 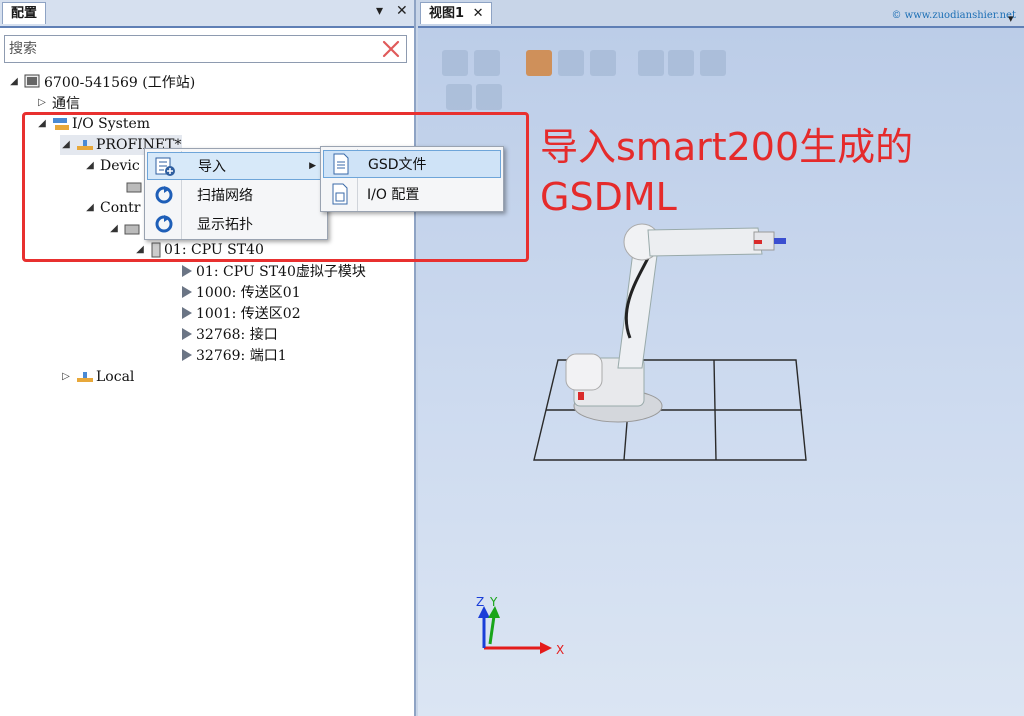 I want to click on tab-view1-label: 视图1, so click(x=447, y=13).